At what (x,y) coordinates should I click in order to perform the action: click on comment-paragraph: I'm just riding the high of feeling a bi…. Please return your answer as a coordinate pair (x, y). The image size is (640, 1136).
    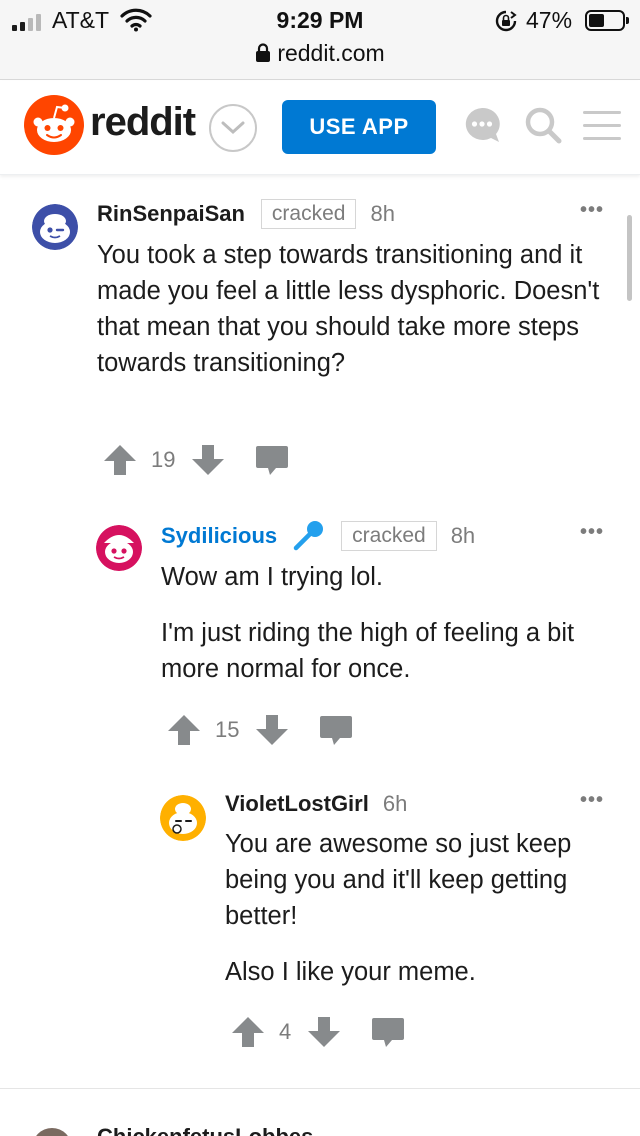
    Looking at the image, I should click on (368, 651).